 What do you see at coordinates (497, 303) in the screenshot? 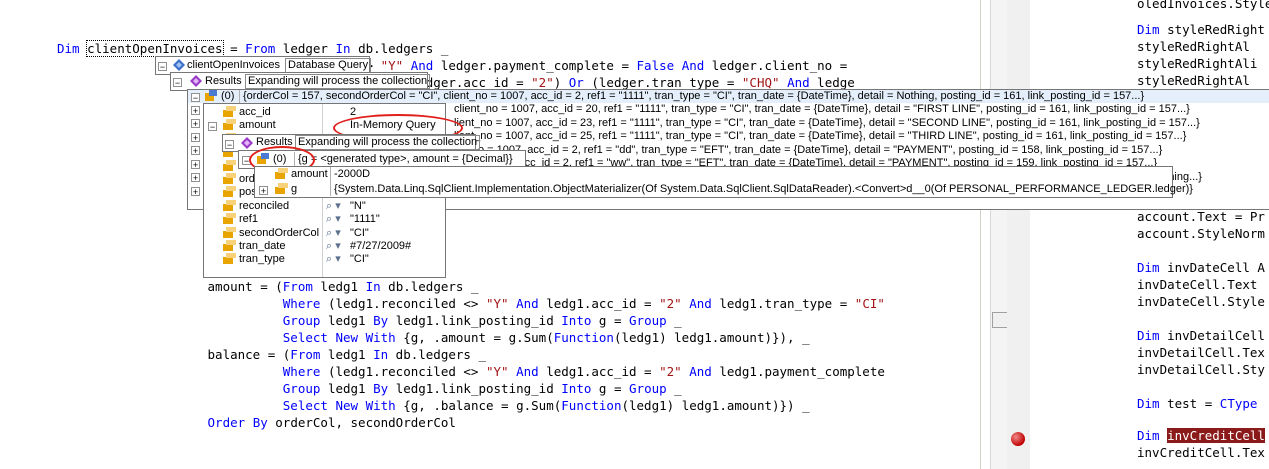
I see `code-token: "Y"` at bounding box center [497, 303].